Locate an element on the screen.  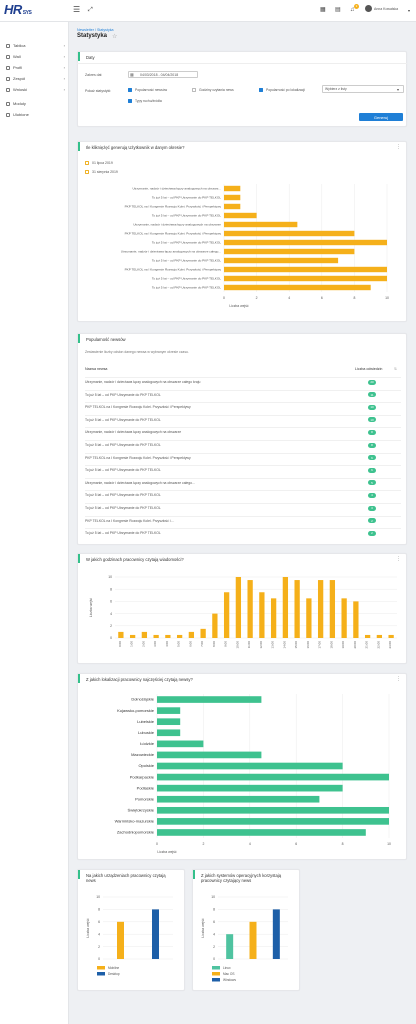
sidebar-item: Zespół › is located at coordinates (34, 78).